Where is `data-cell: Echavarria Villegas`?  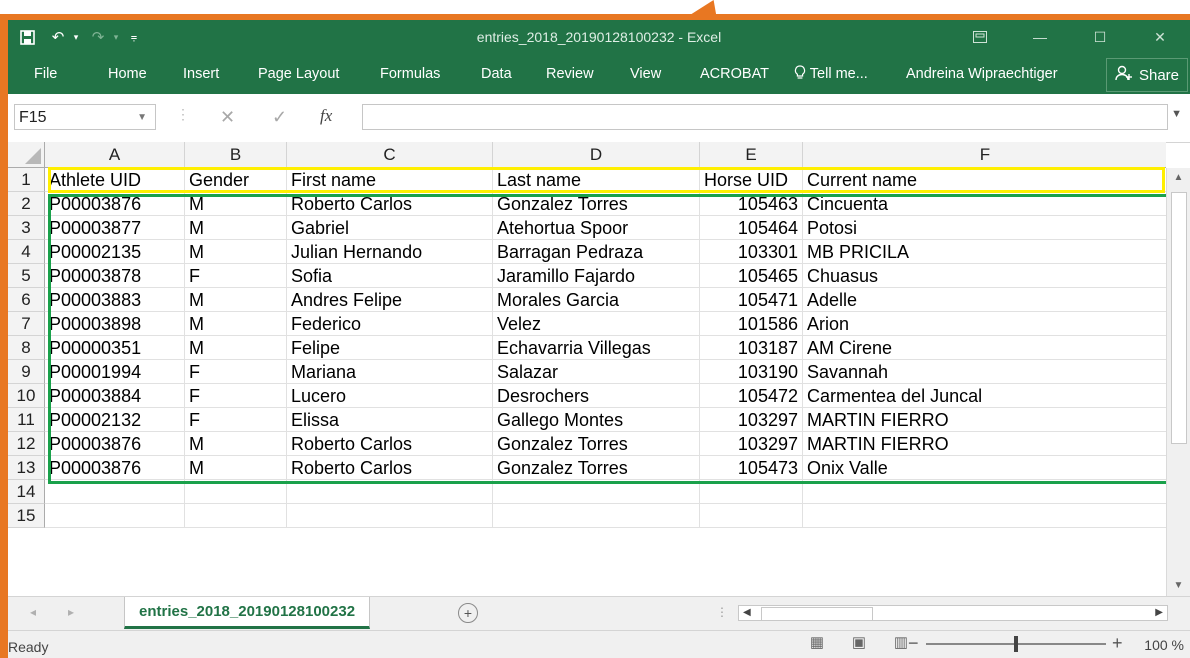 data-cell: Echavarria Villegas is located at coordinates (596, 348).